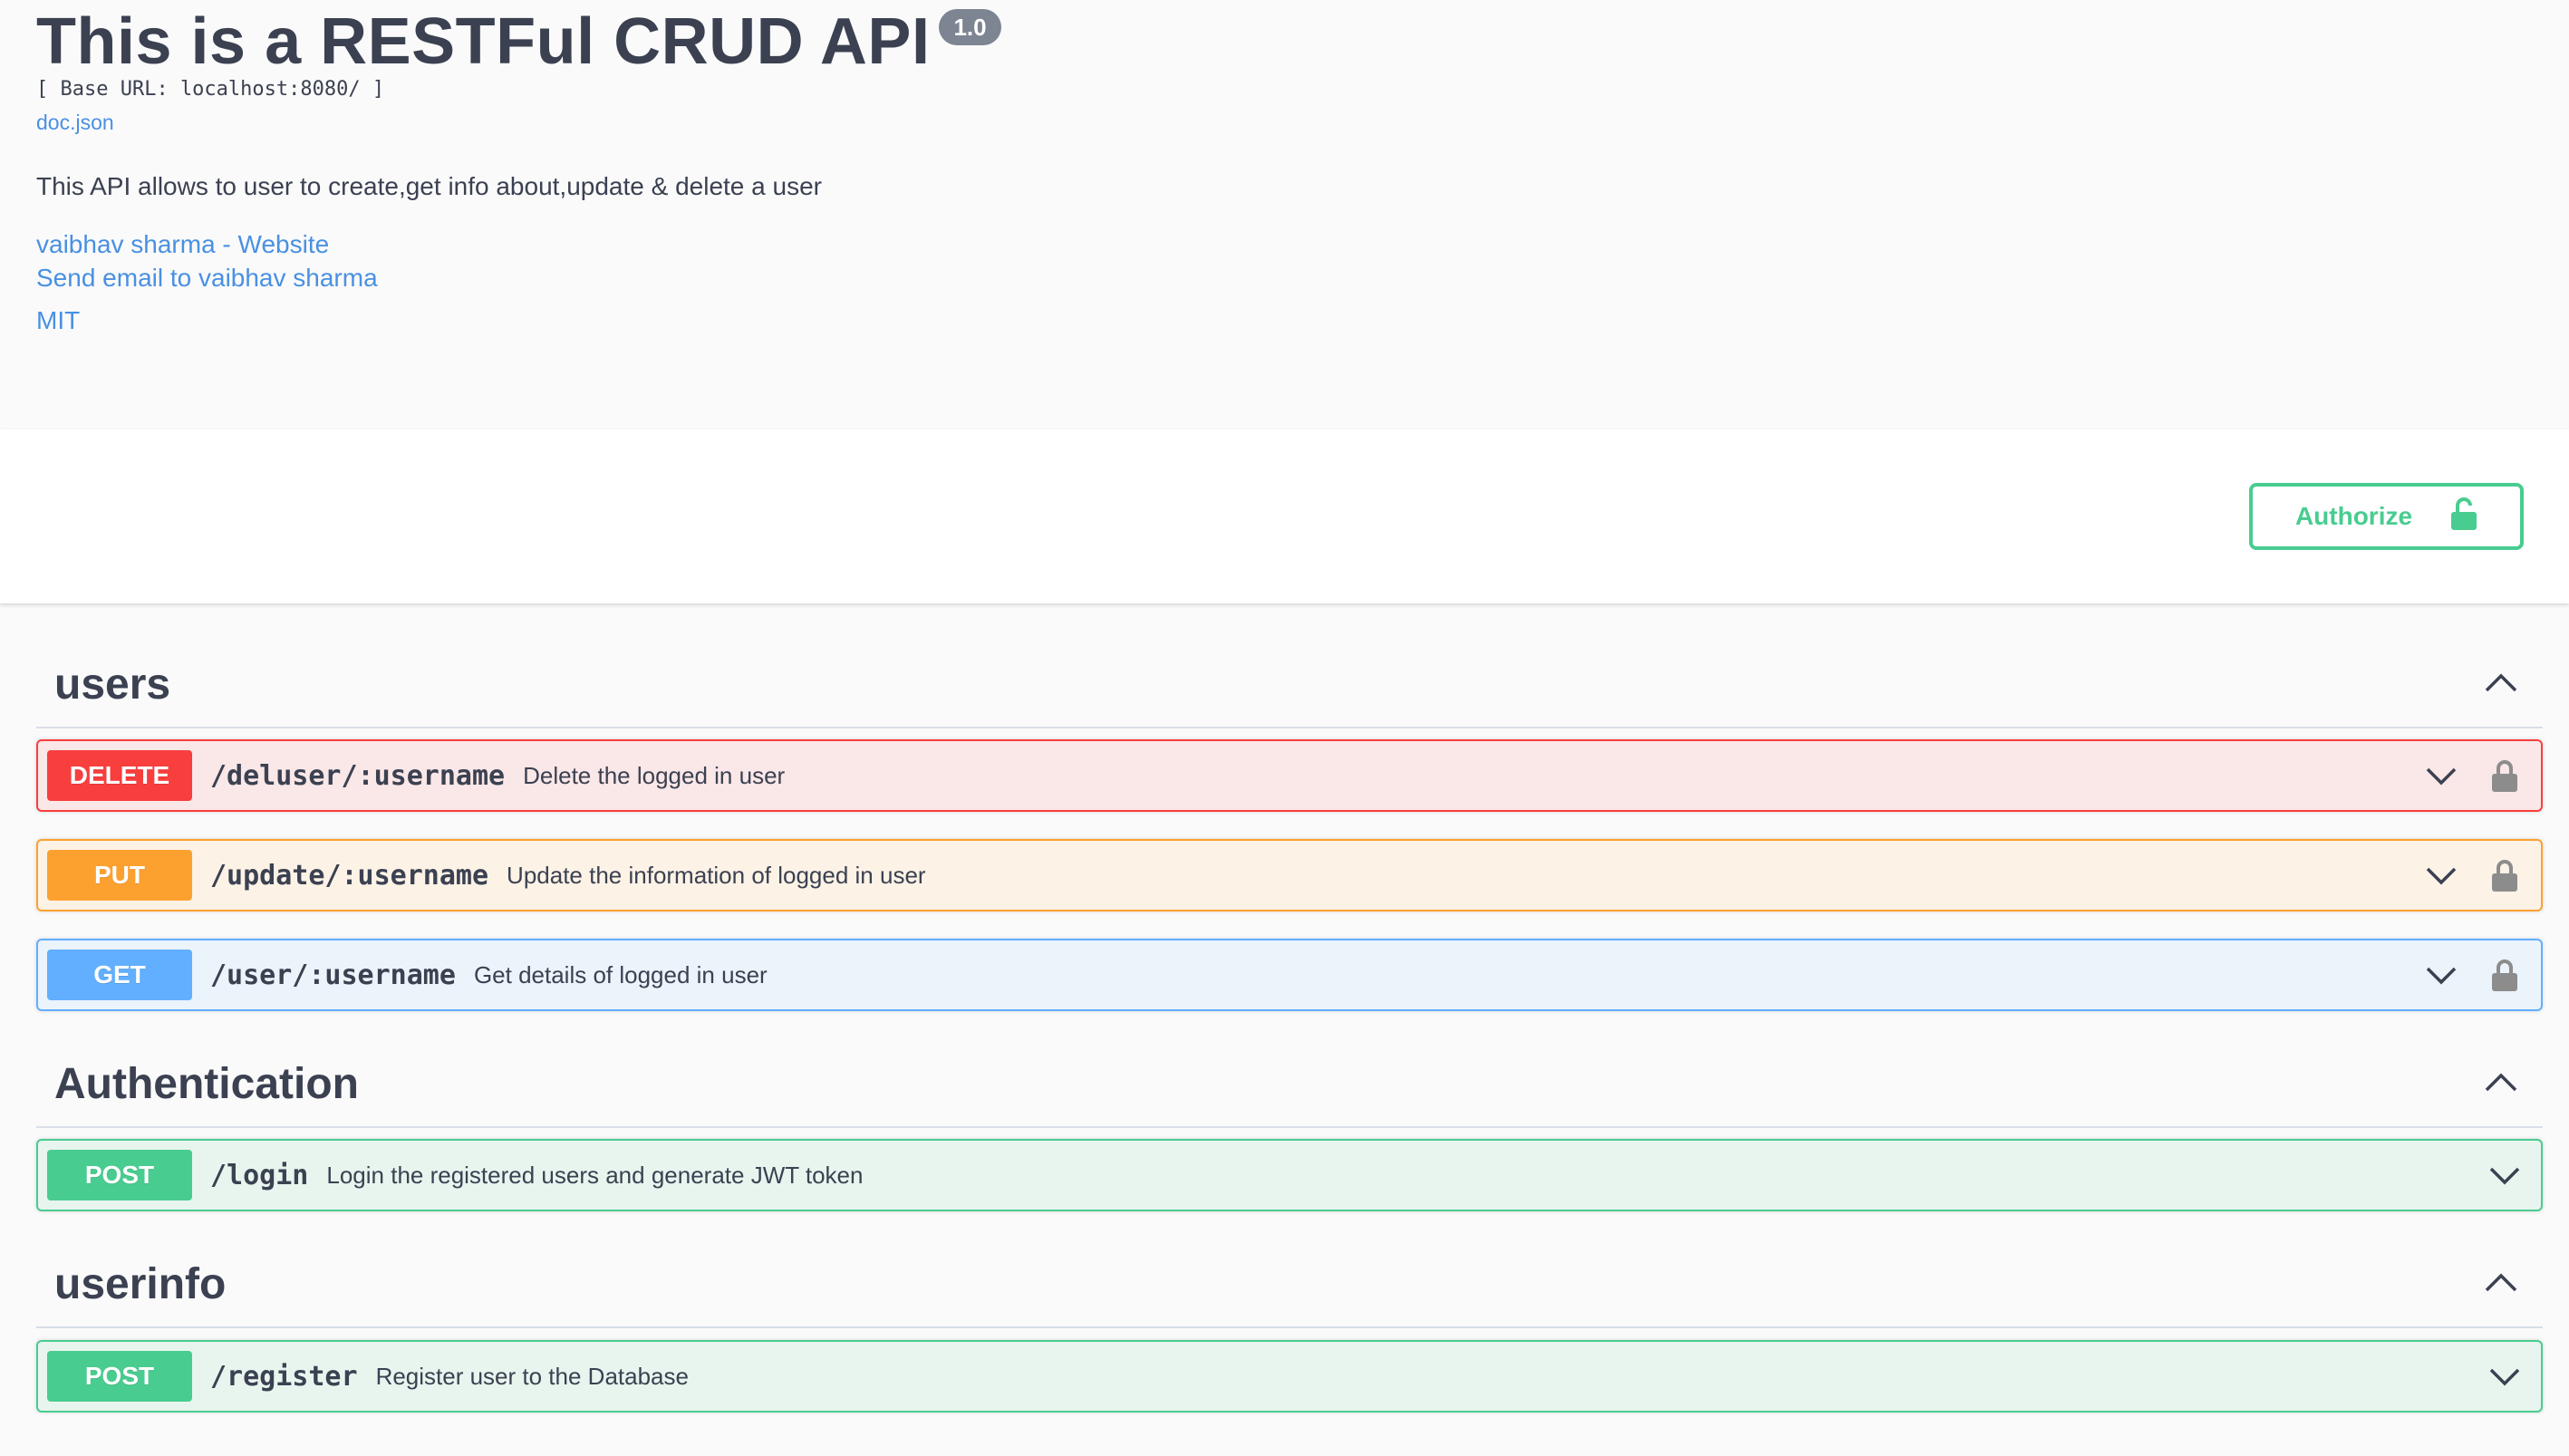 The image size is (2569, 1456). Describe the element at coordinates (207, 1083) in the screenshot. I see `tag-title: Authentication` at that location.